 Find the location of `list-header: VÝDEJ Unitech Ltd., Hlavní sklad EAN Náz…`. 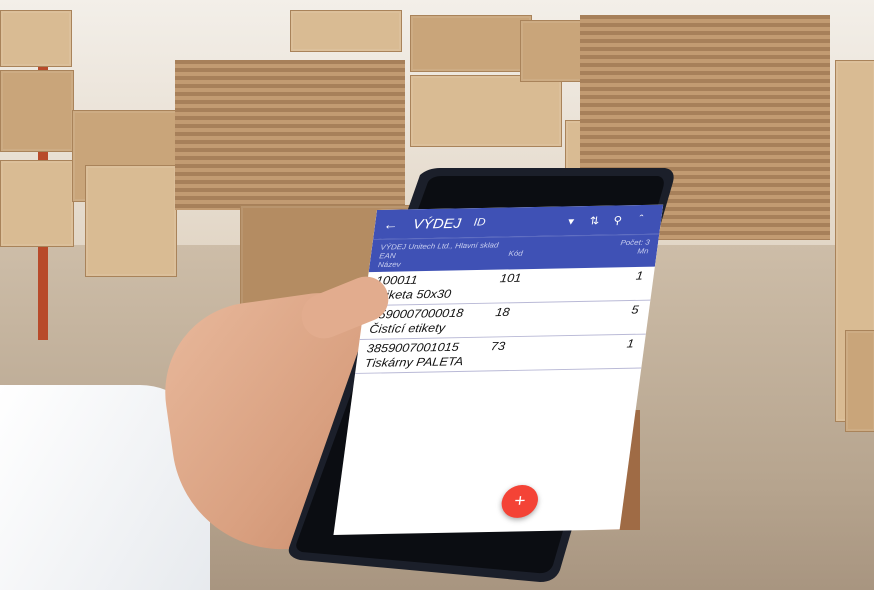

list-header: VÝDEJ Unitech Ltd., Hlavní sklad EAN Náz… is located at coordinates (514, 253).